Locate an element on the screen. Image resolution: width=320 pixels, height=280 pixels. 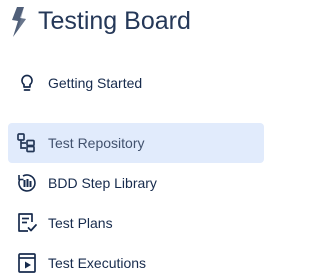
board-title: Testing Board is located at coordinates (114, 21).